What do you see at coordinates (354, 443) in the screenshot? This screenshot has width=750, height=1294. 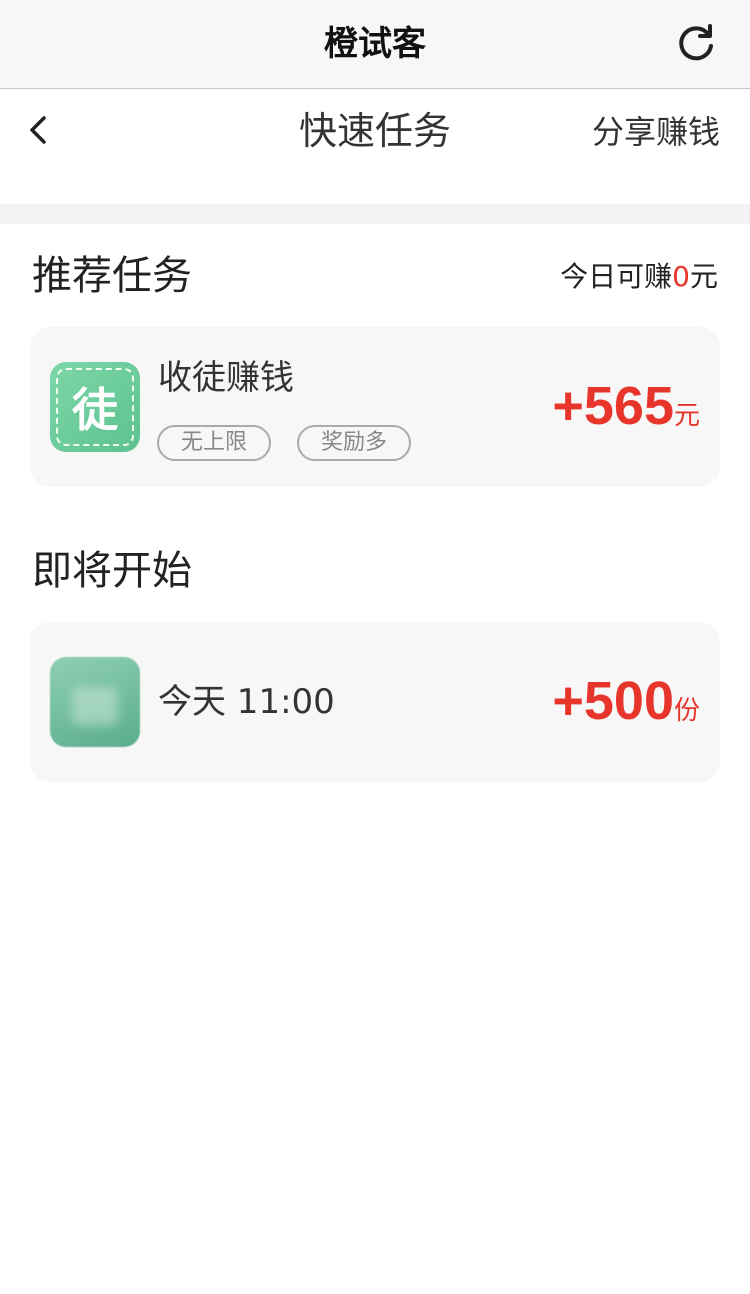 I see `task-tag: 奖励多` at bounding box center [354, 443].